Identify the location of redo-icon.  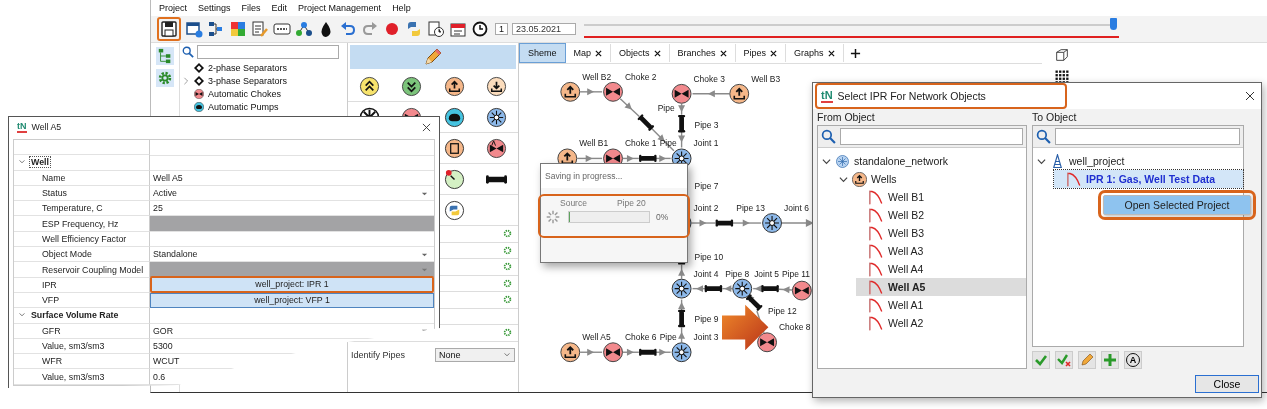
(370, 29).